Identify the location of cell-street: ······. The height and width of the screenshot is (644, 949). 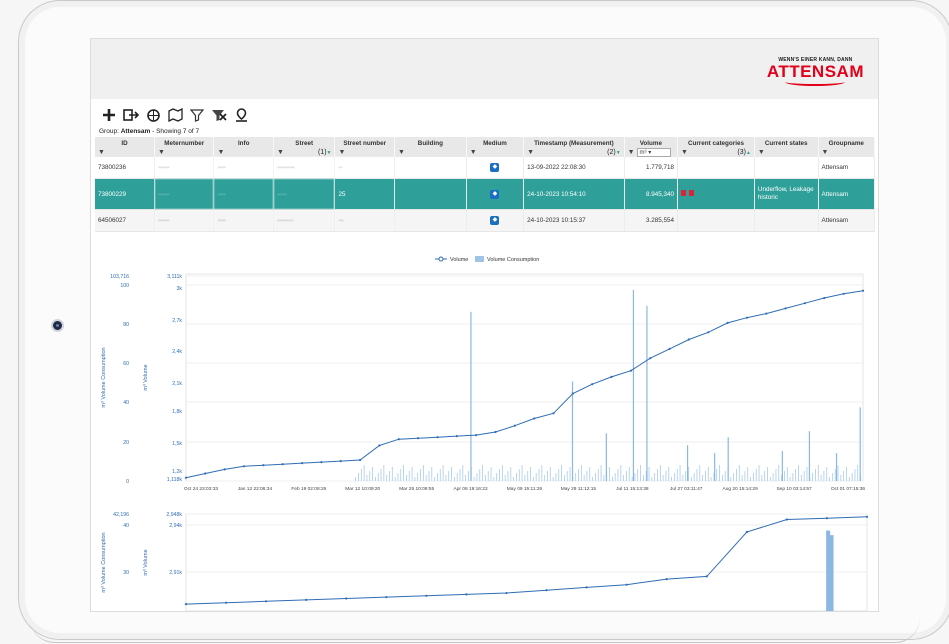
(304, 194).